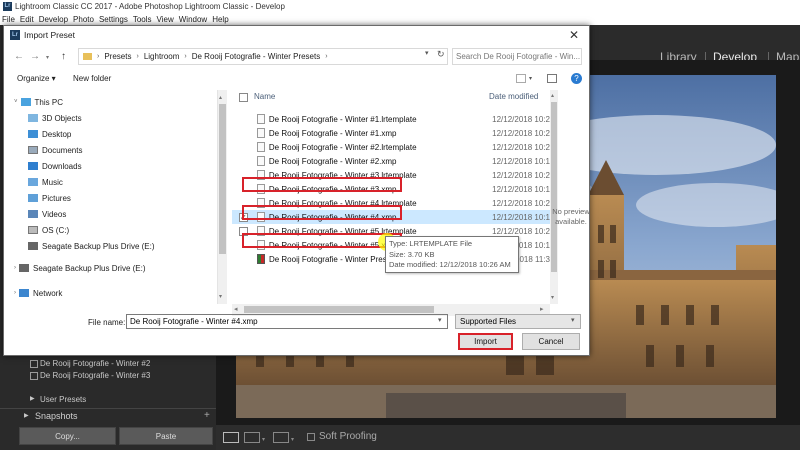  I want to click on breadcrumb-item: Lightroom, so click(162, 56).